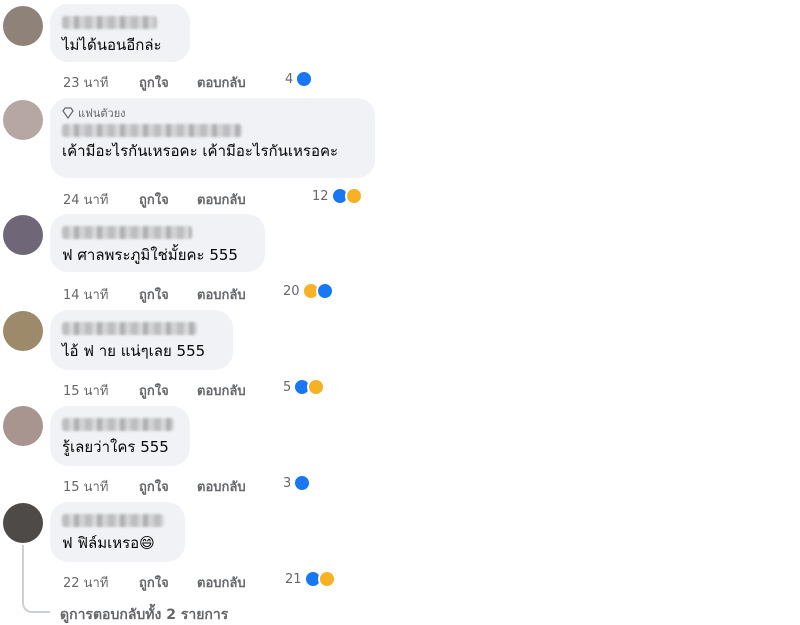 The width and height of the screenshot is (800, 625). I want to click on comment-text: ฟ ศาลพระภูมิใช่มั้ยคะ 555, so click(150, 255).